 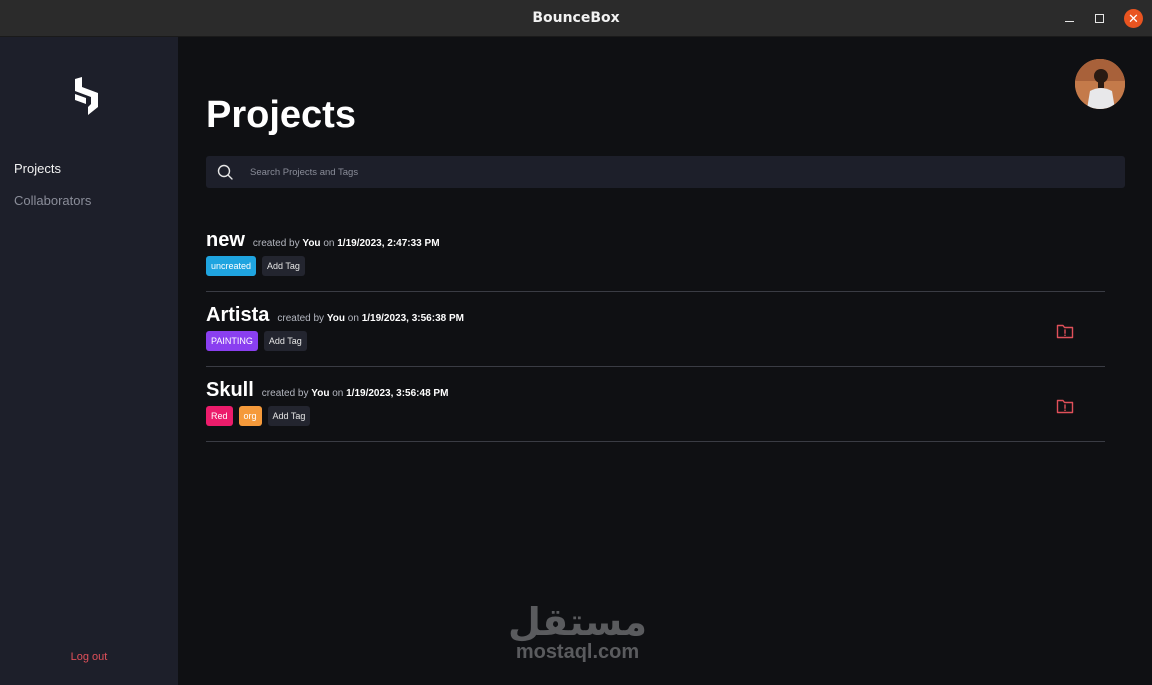 I want to click on search-bar, so click(x=665, y=172).